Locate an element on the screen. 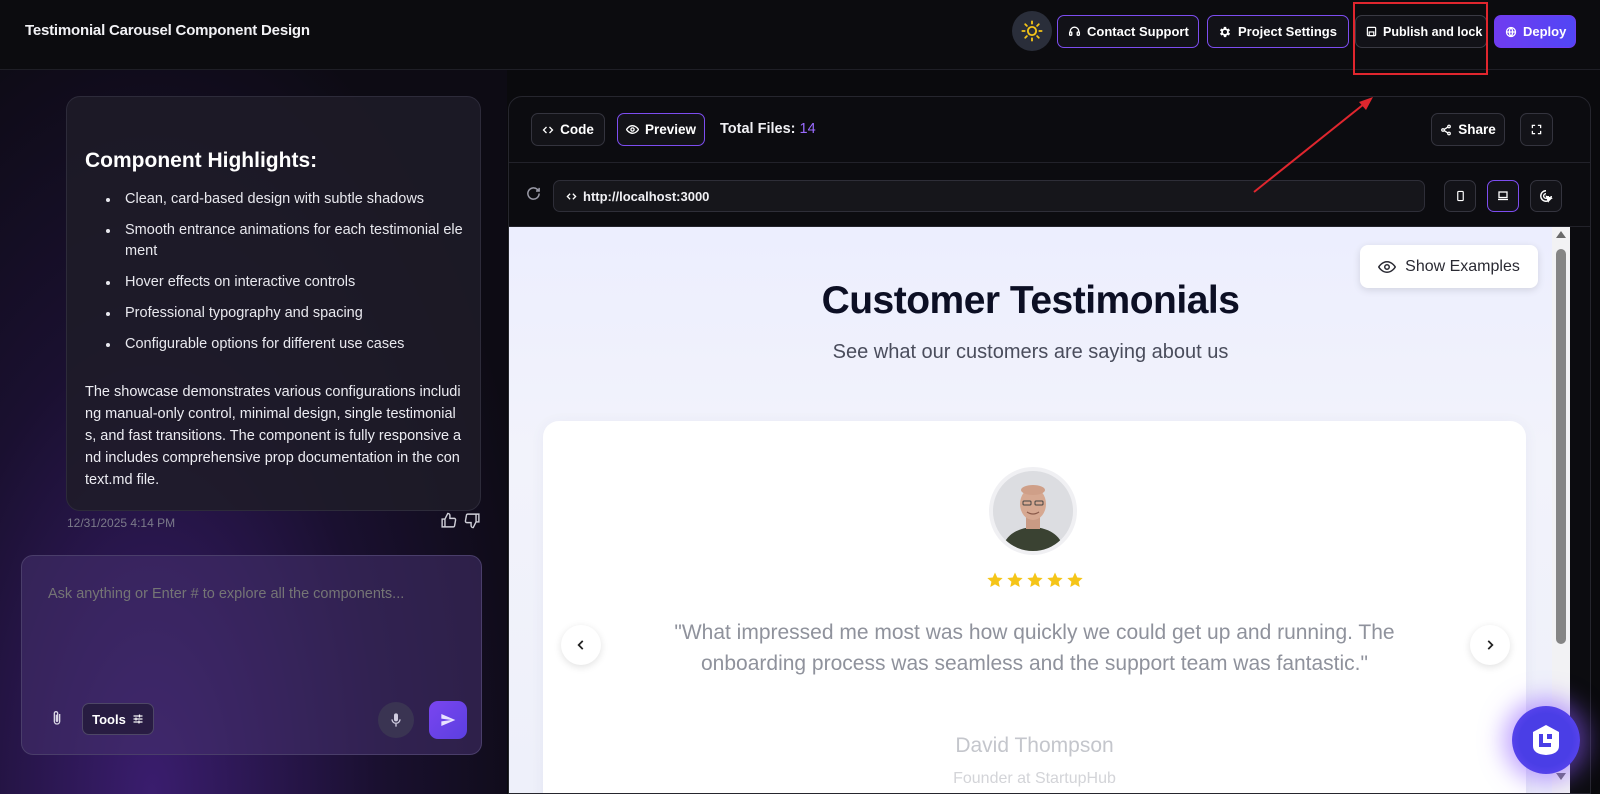 The height and width of the screenshot is (794, 1600). publish-and-lock-button: Publish and lock is located at coordinates (1421, 31).